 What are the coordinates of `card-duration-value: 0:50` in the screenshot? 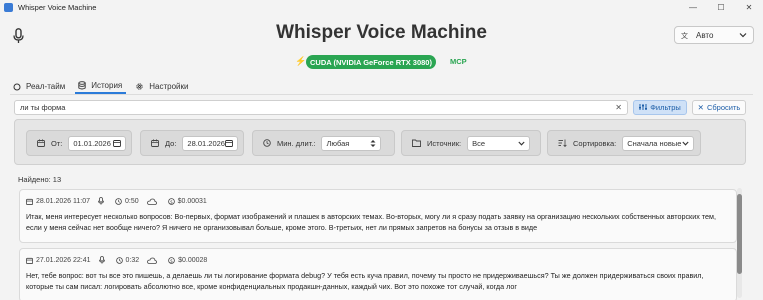 It's located at (131, 201).